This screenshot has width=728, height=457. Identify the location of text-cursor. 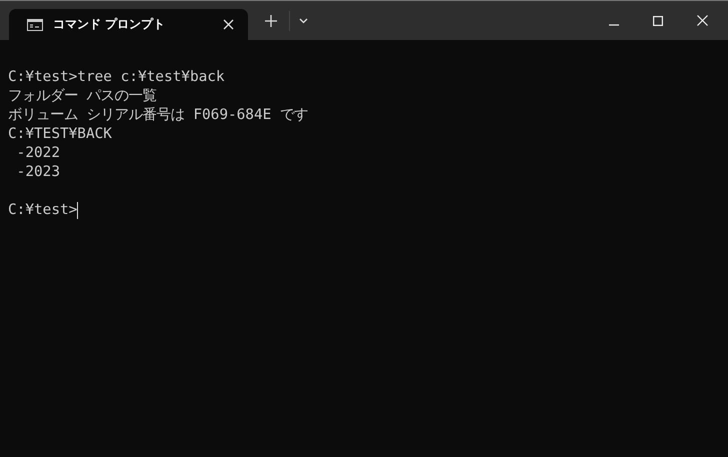
(77, 210).